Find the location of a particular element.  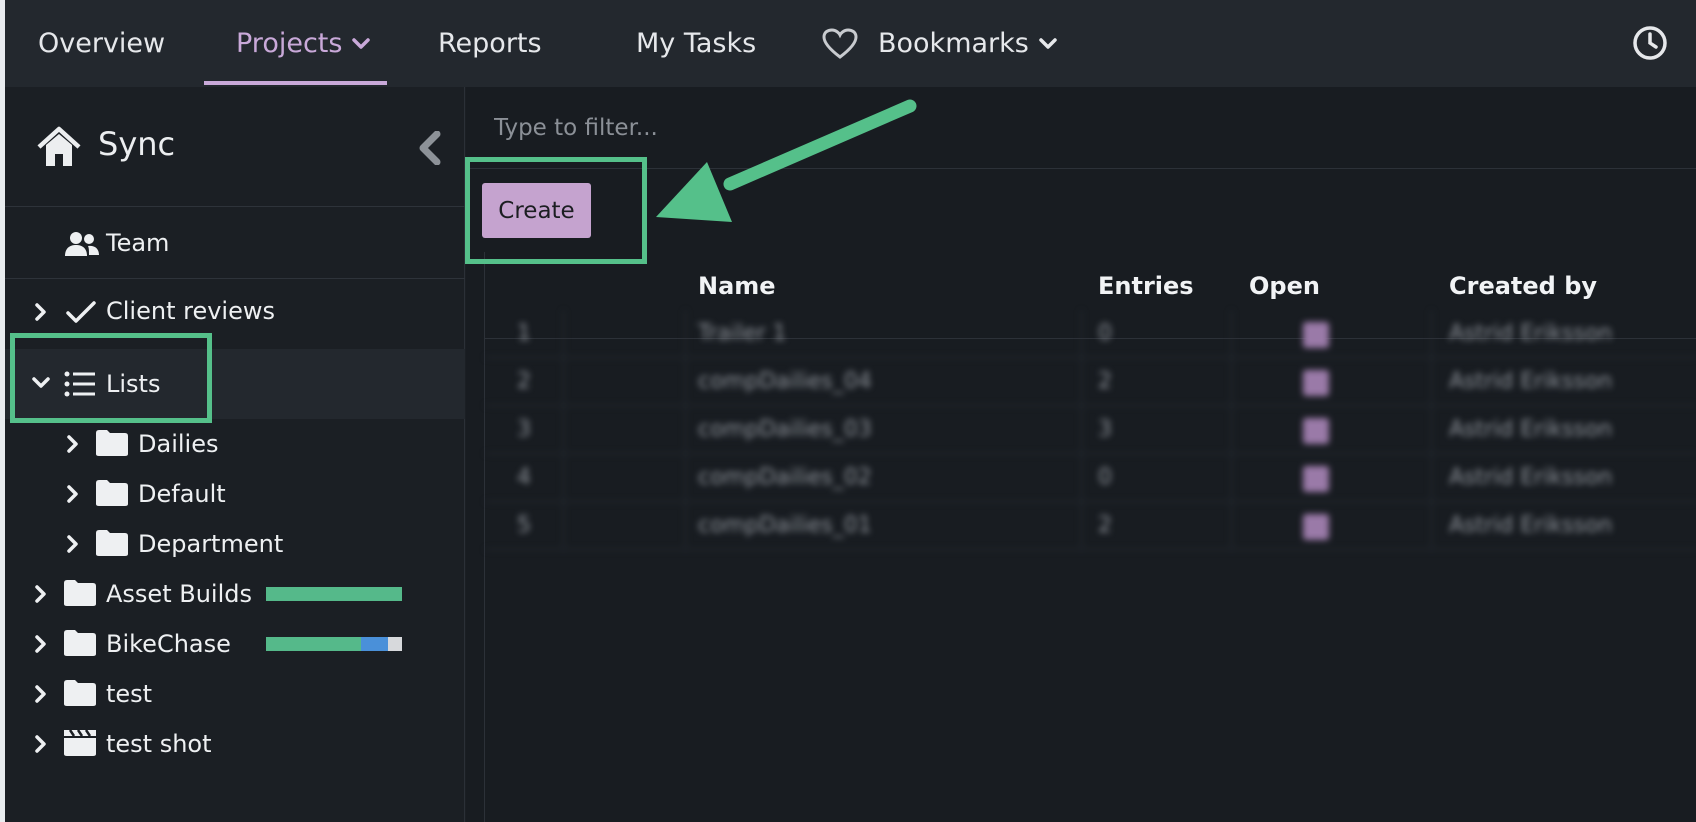

heart-icon is located at coordinates (840, 43).